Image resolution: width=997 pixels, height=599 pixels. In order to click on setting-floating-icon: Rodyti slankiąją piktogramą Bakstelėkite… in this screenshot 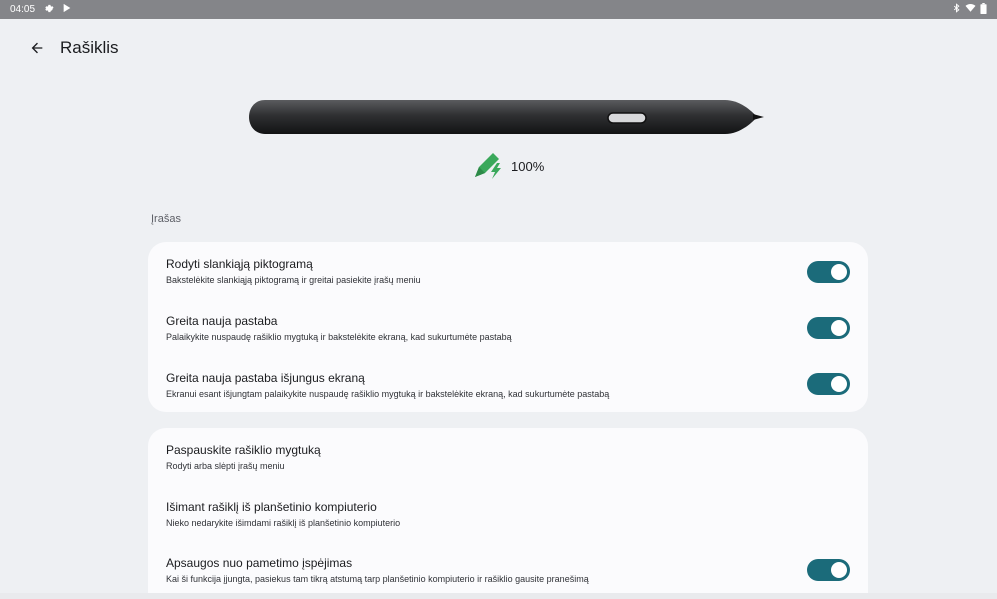, I will do `click(508, 279)`.